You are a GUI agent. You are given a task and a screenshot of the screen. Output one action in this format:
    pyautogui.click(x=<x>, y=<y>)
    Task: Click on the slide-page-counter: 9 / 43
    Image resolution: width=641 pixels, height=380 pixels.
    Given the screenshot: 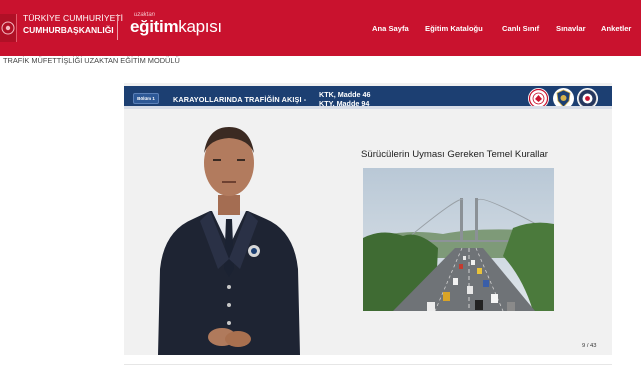 What is the action you would take?
    pyautogui.click(x=589, y=346)
    